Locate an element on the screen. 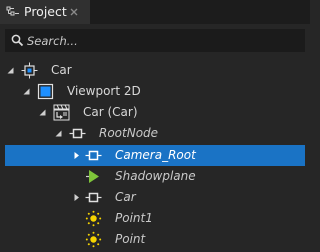 This screenshot has height=252, width=320. tree-node-label: RootNode is located at coordinates (129, 133).